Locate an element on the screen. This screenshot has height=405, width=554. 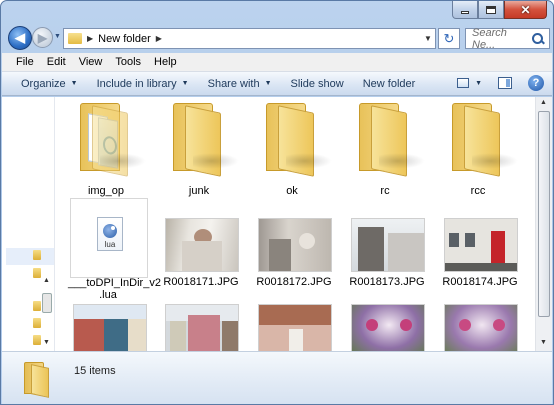
share-label: Share with is located at coordinates (233, 83).